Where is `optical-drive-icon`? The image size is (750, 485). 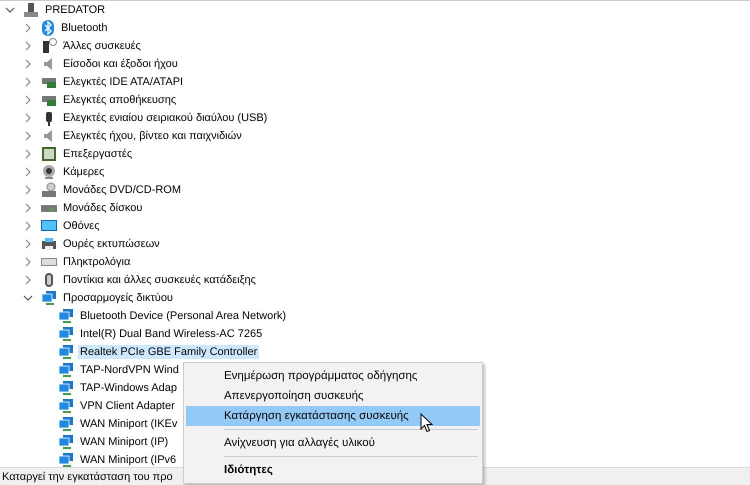
optical-drive-icon is located at coordinates (49, 190).